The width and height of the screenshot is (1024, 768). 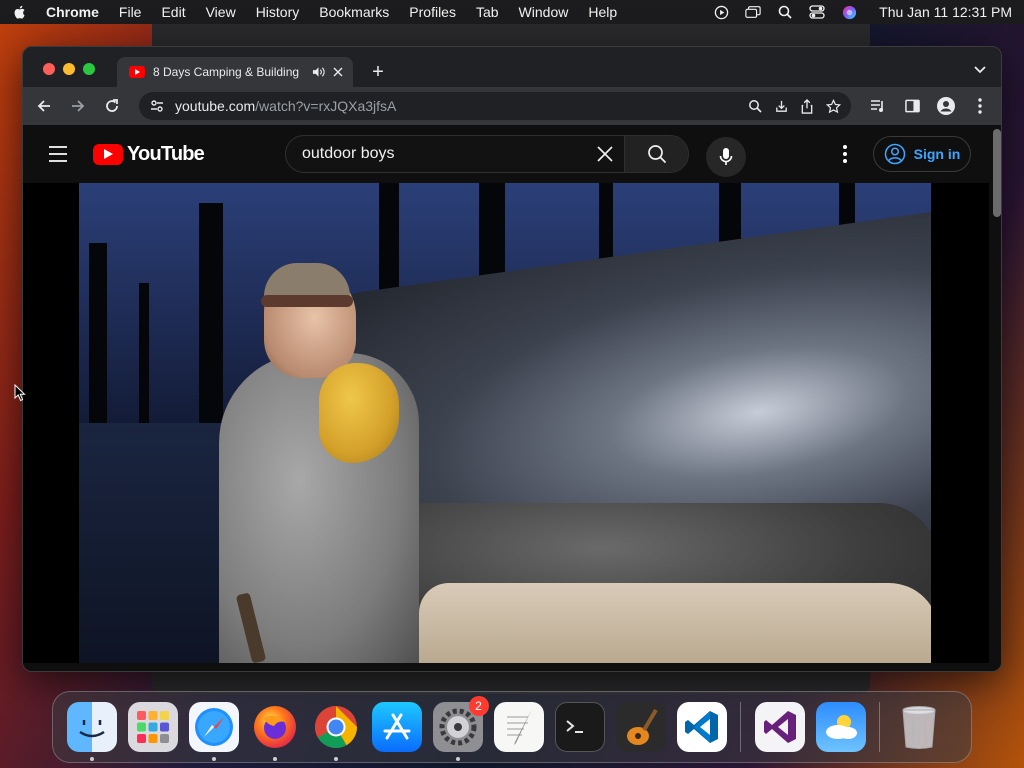 I want to click on menu-profiles: Profiles, so click(x=432, y=12).